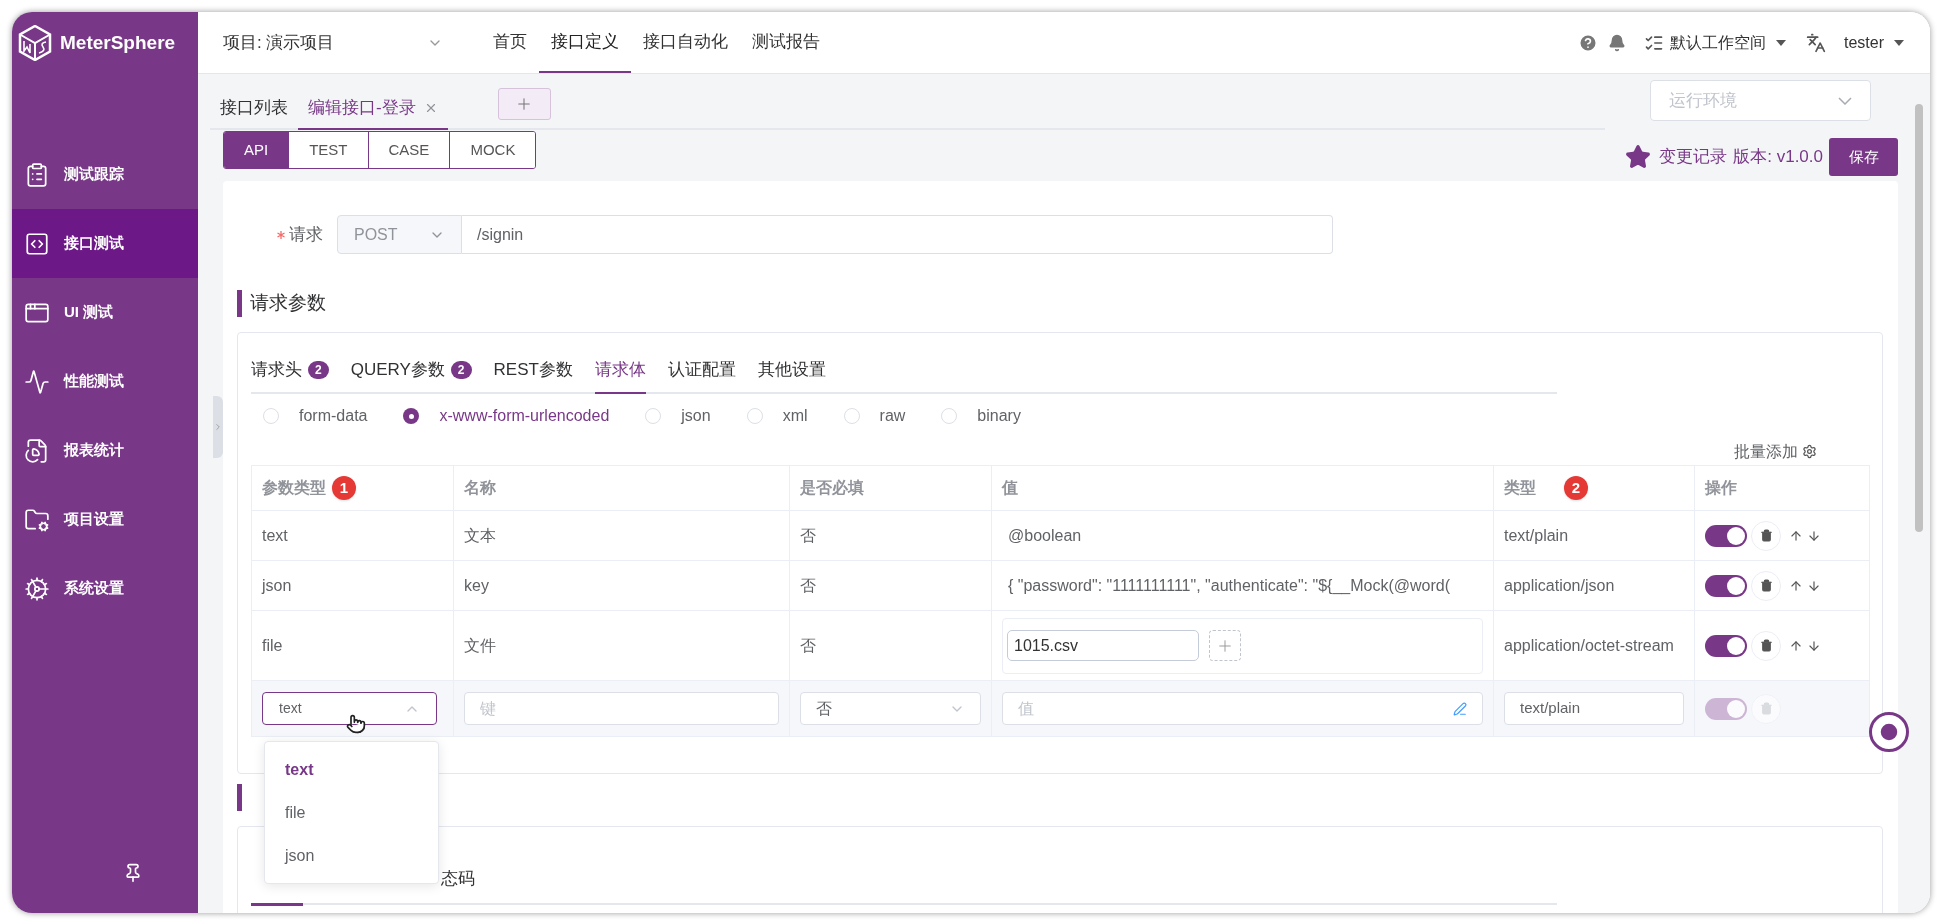 The image size is (1940, 922). I want to click on table-cell-text: @boolean, so click(1044, 535).